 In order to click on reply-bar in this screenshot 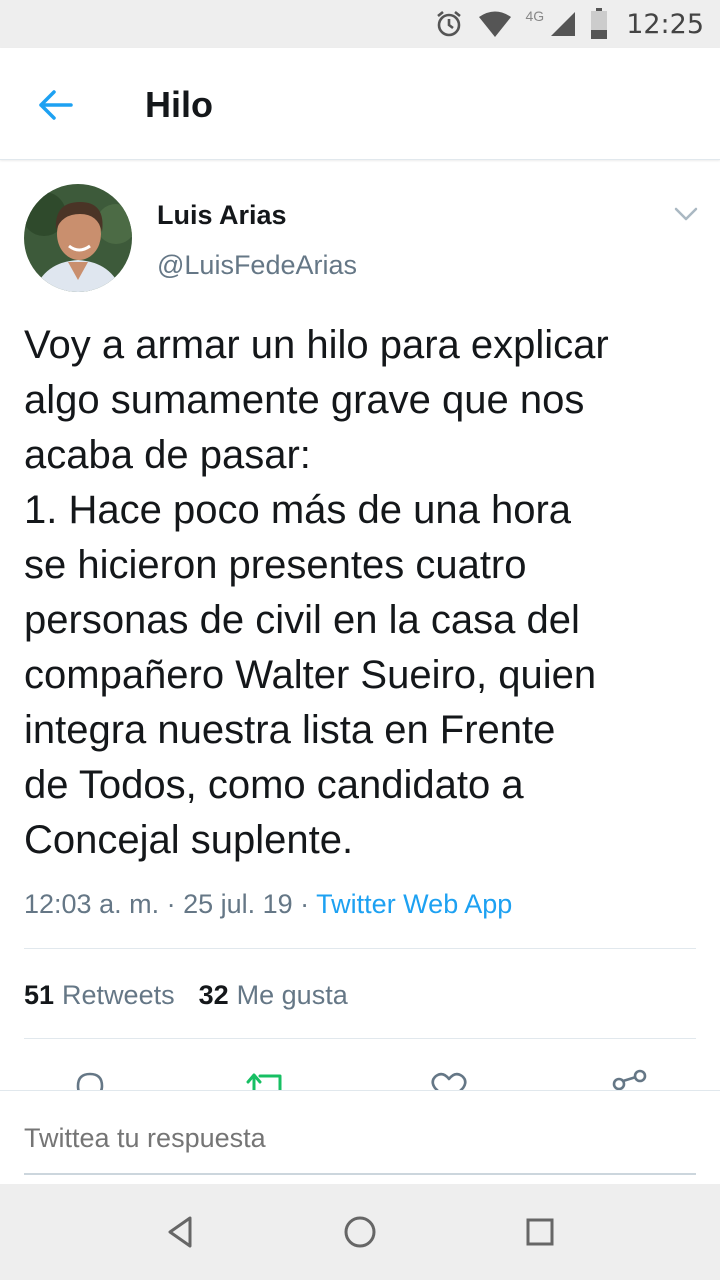, I will do `click(360, 1137)`.